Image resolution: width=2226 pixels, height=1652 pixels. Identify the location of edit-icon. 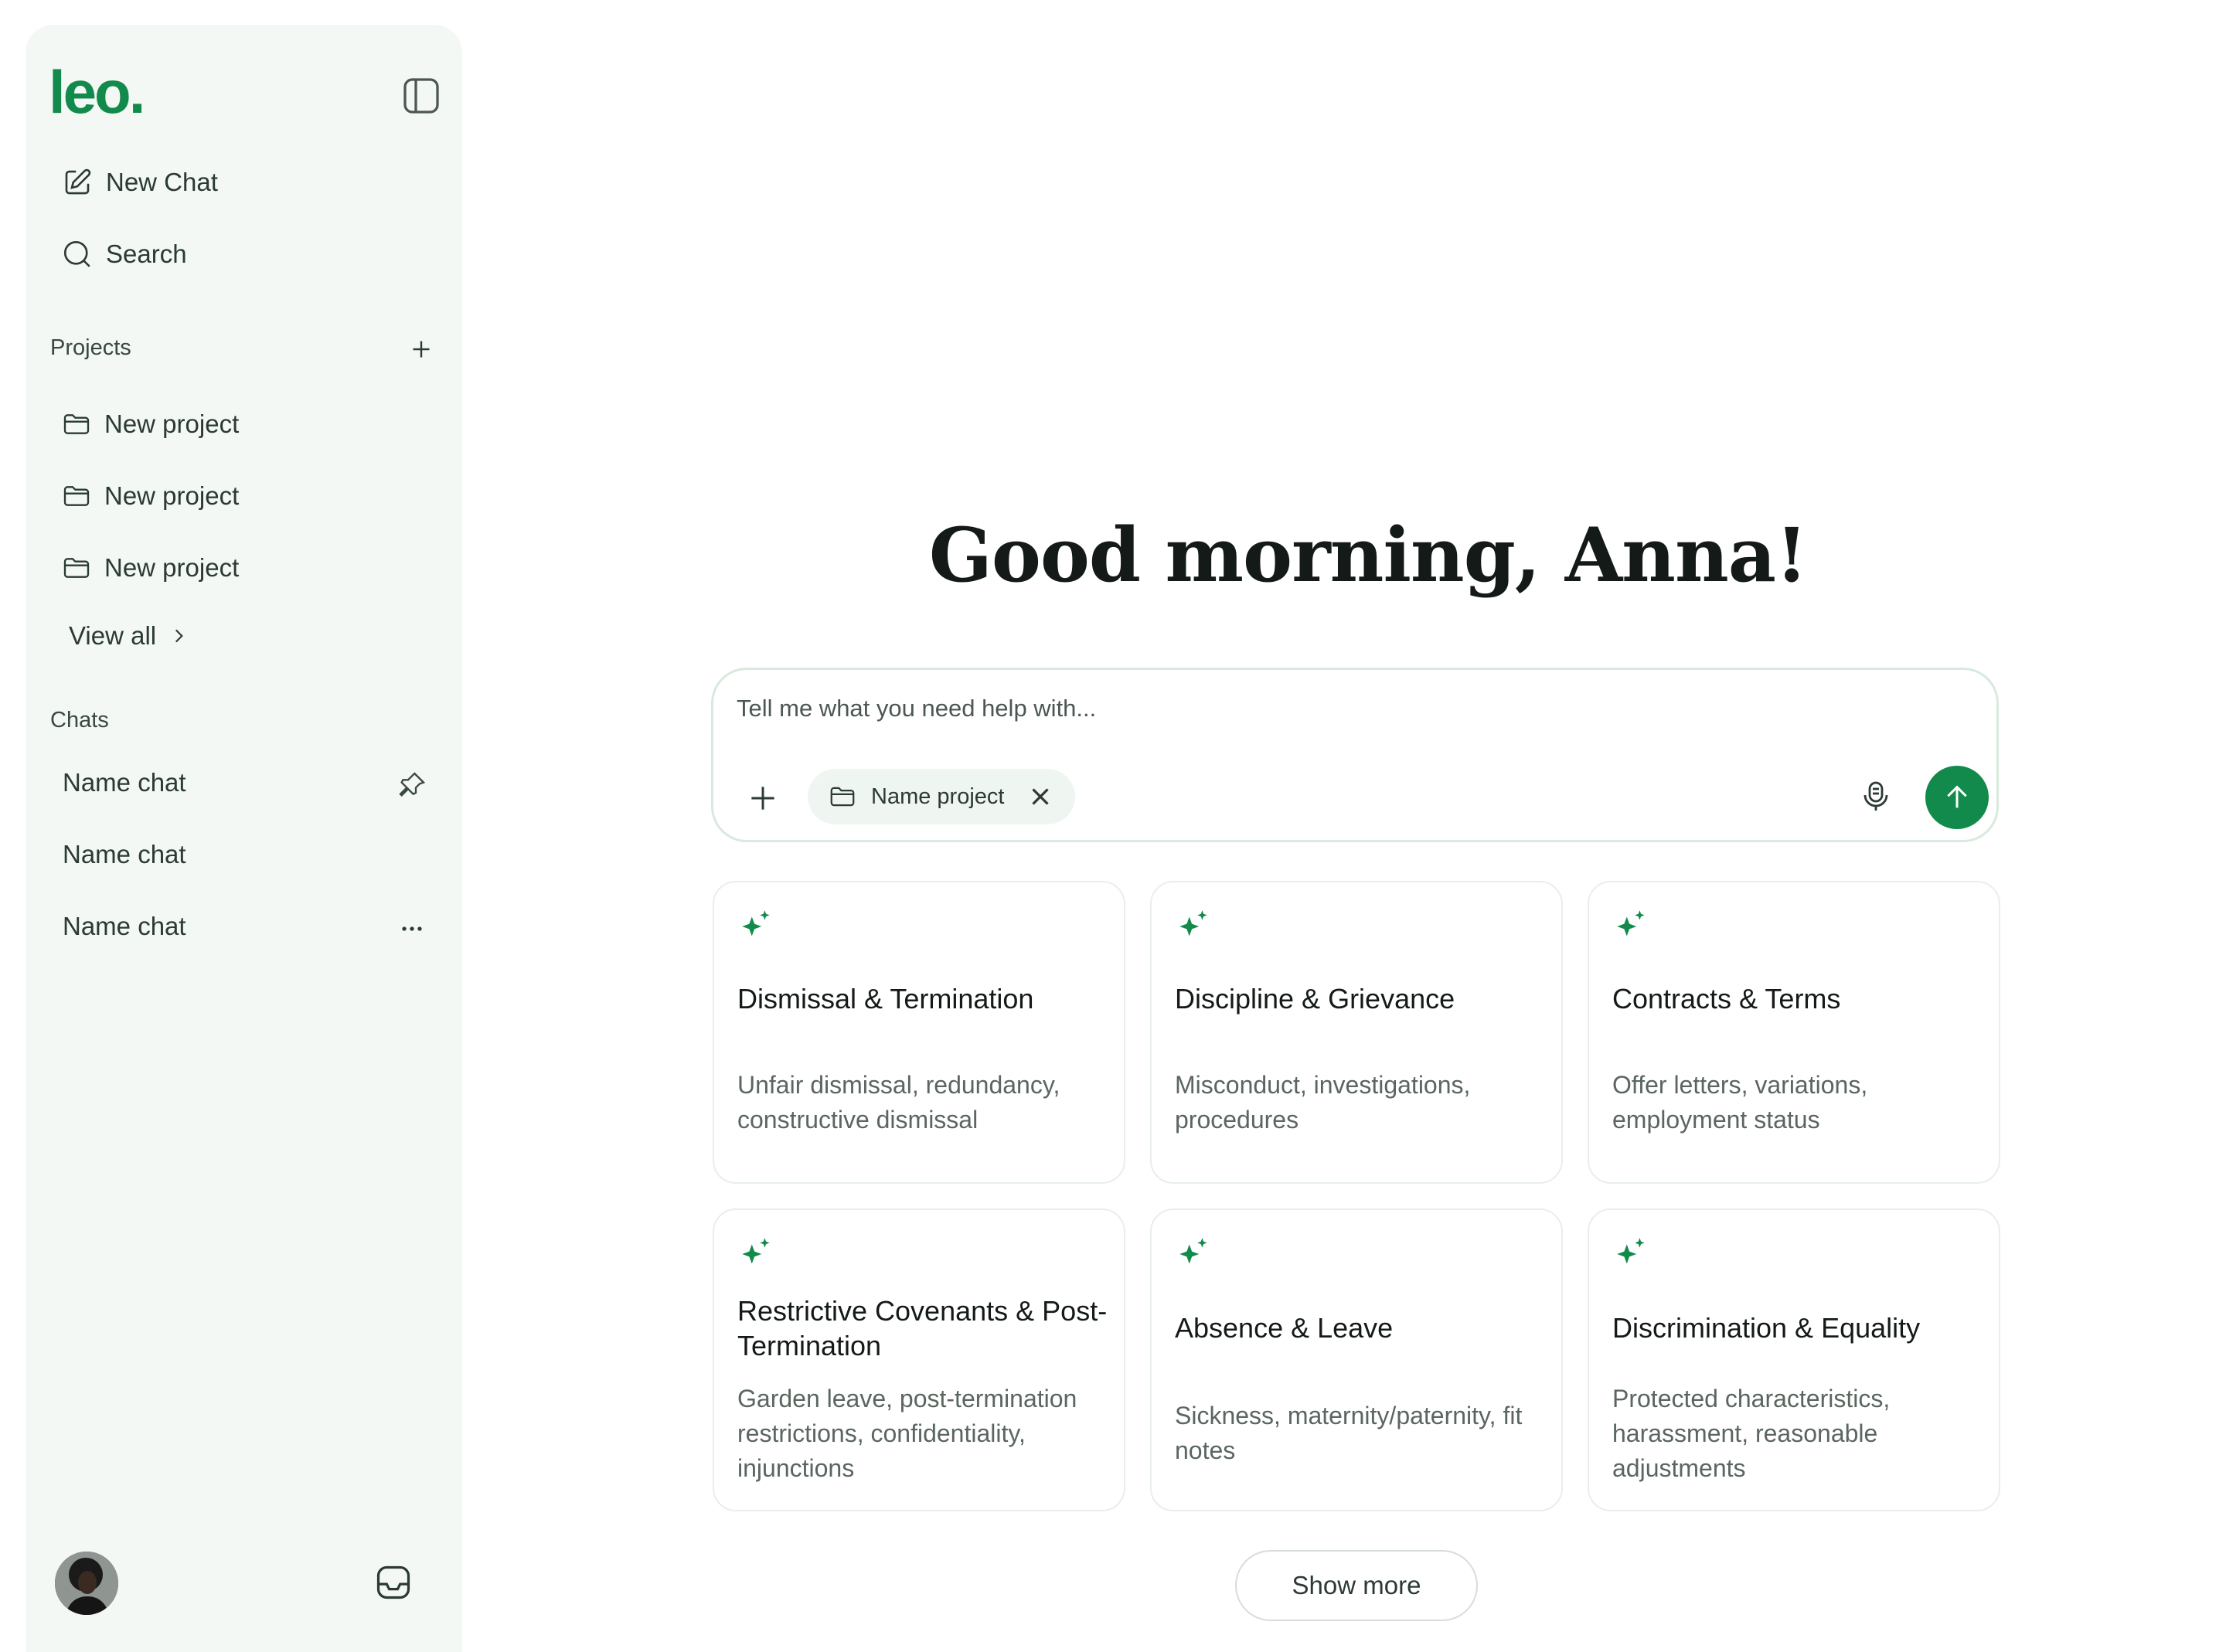
(78, 181).